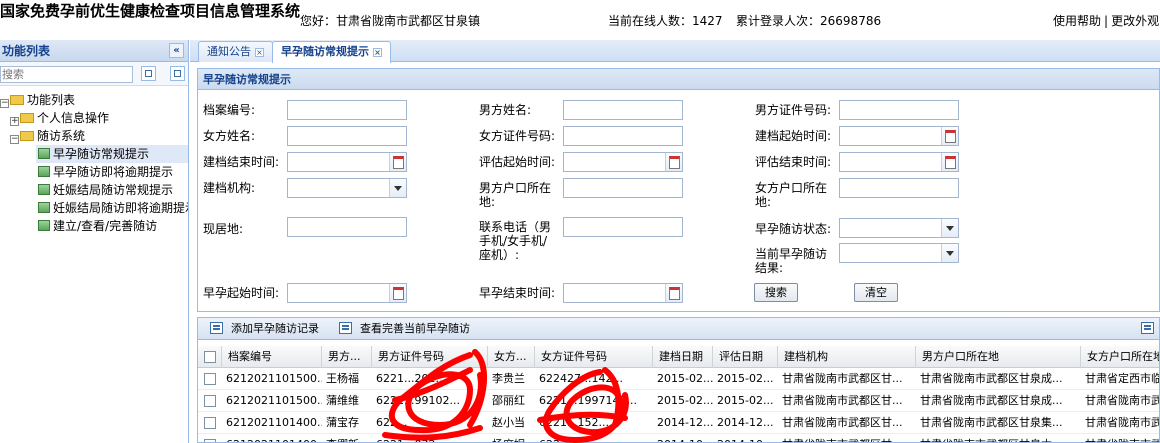  Describe the element at coordinates (899, 162) in the screenshot. I see `eval-end-date-field` at that location.